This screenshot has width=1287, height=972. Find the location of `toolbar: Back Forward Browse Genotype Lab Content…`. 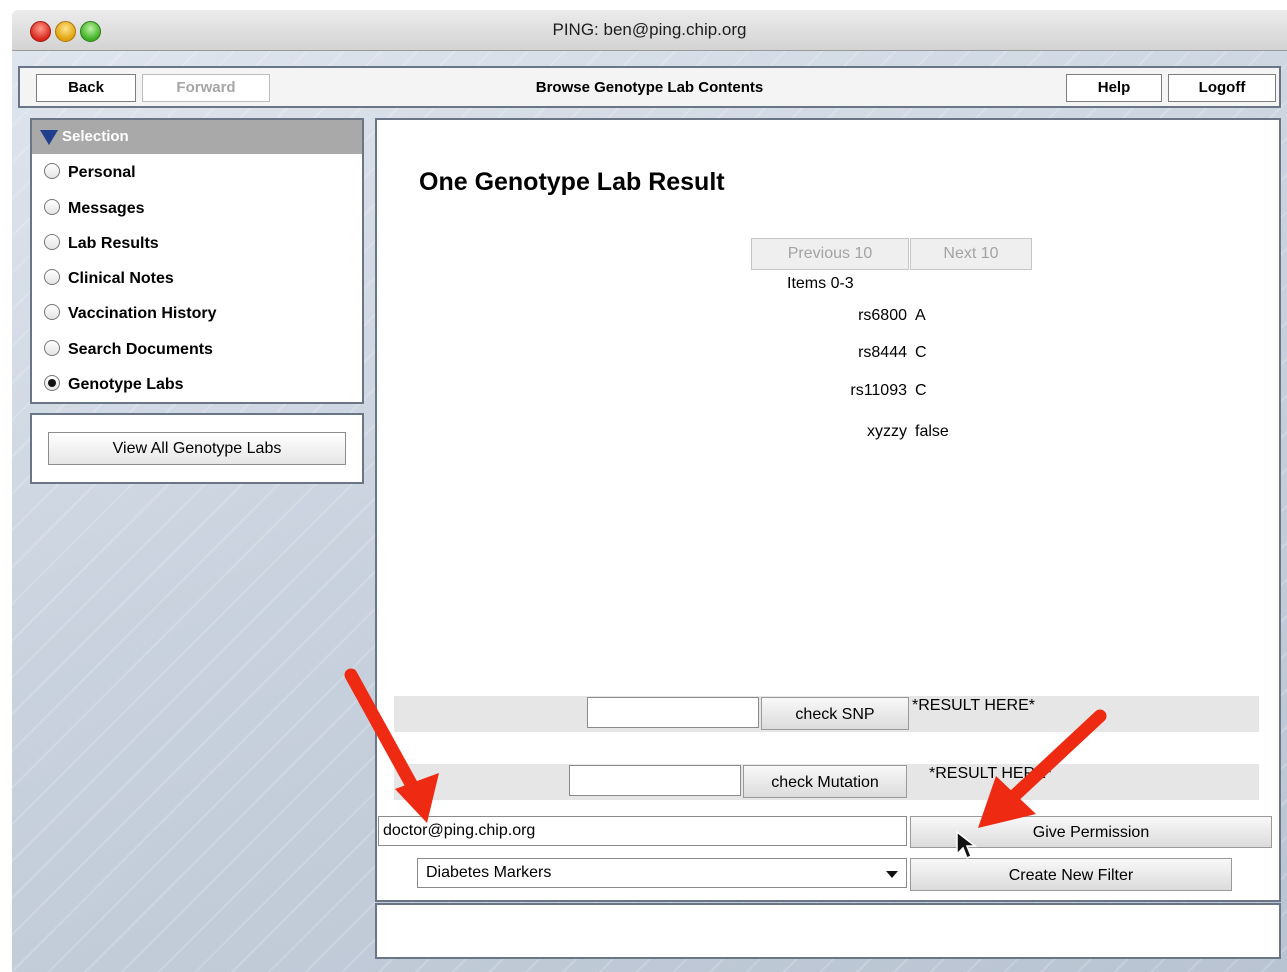

toolbar: Back Forward Browse Genotype Lab Content… is located at coordinates (649, 87).